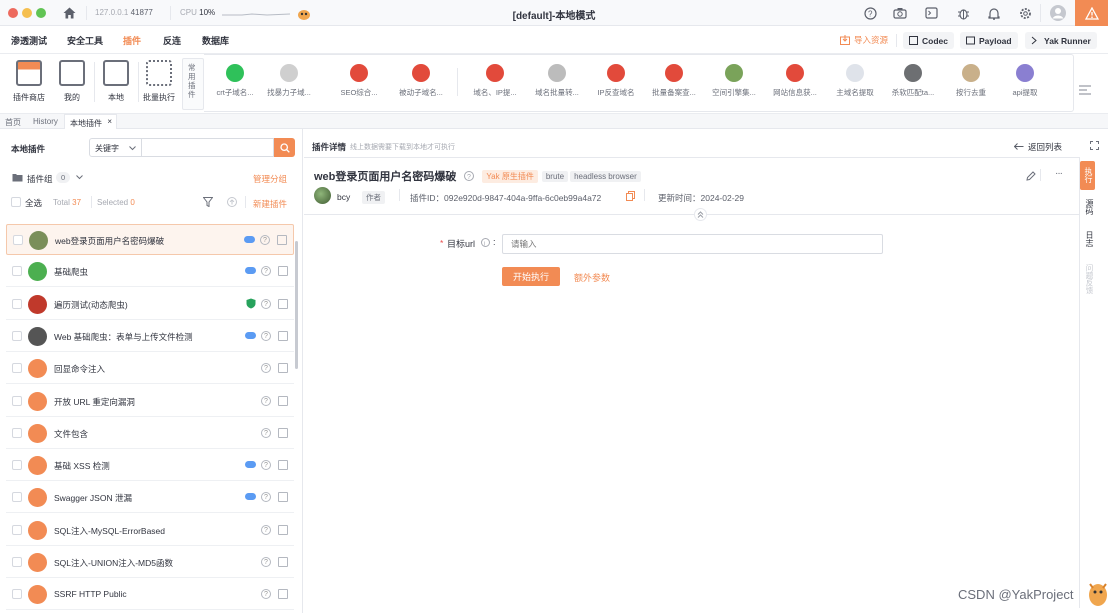  I want to click on menu-database: 数据库, so click(215, 40).